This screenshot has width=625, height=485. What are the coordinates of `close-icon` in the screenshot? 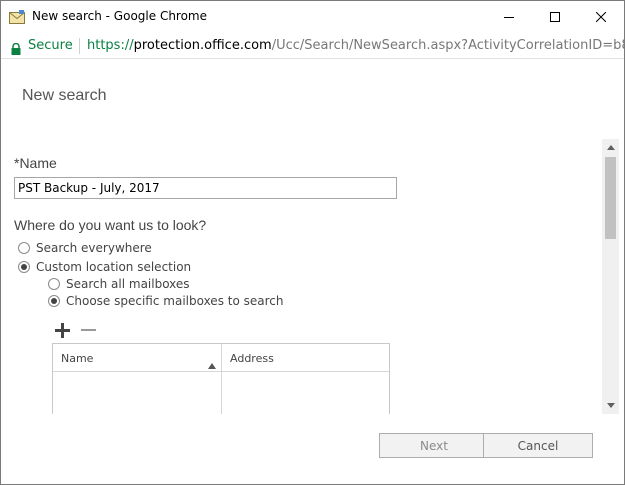 It's located at (601, 17).